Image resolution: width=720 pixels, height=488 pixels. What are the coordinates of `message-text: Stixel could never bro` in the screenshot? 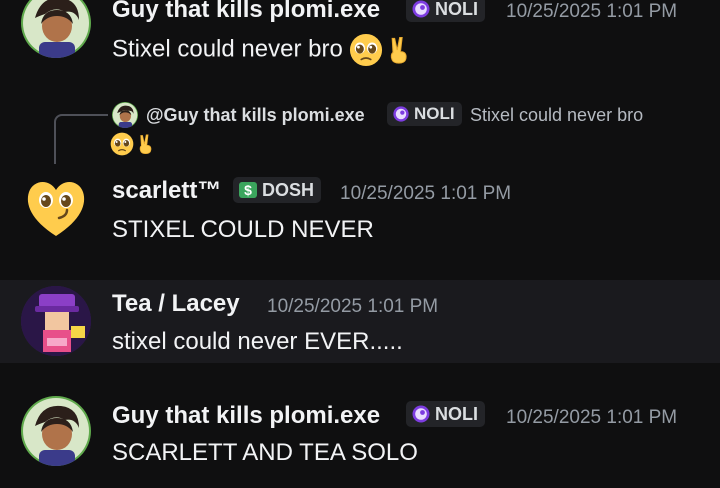 It's located at (227, 49).